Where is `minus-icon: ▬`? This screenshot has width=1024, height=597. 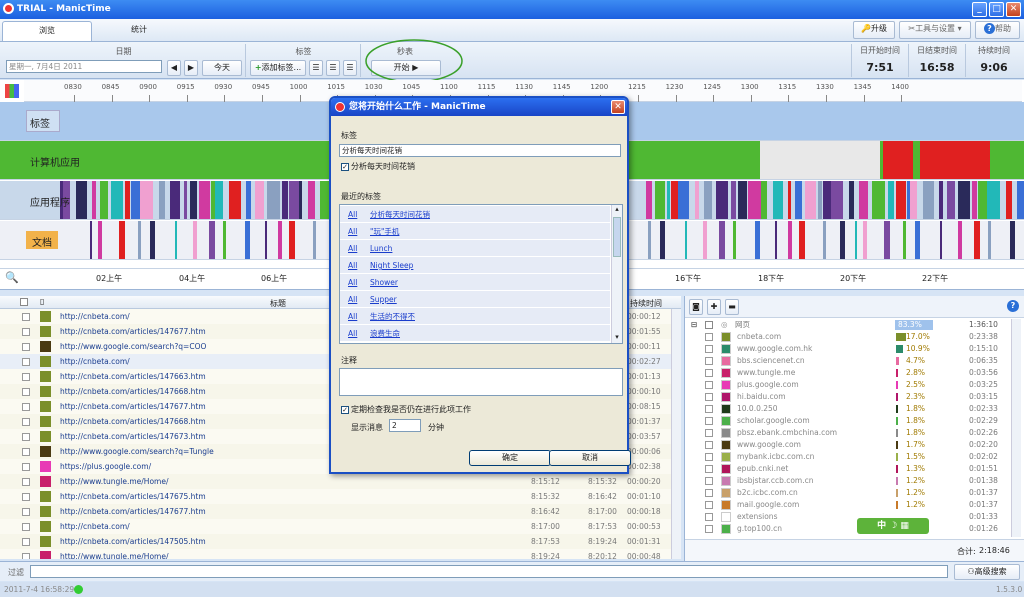 minus-icon: ▬ is located at coordinates (732, 307).